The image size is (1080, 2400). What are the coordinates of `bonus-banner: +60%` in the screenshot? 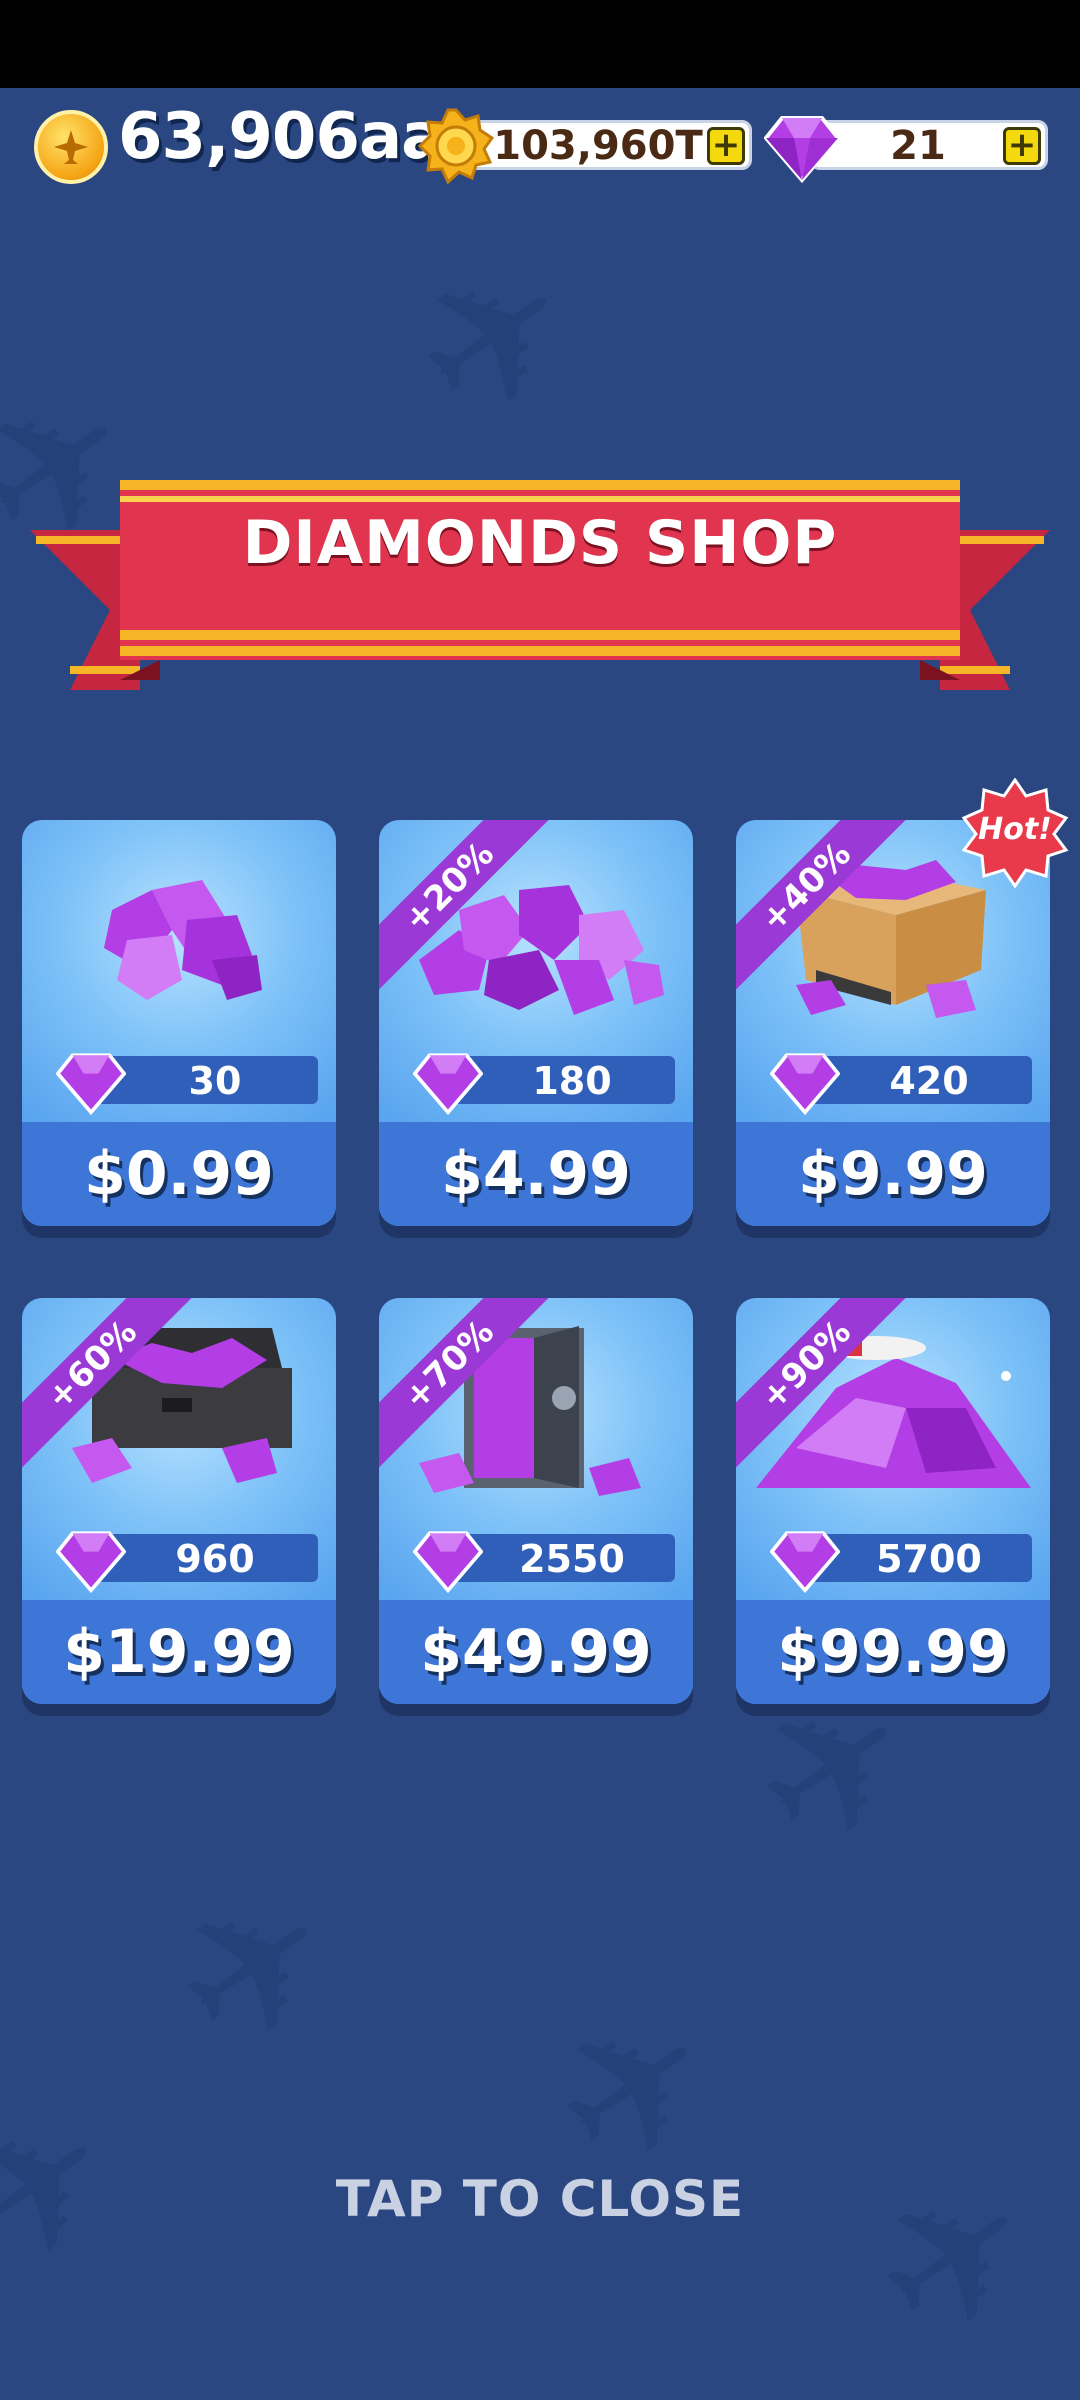 It's located at (112, 1388).